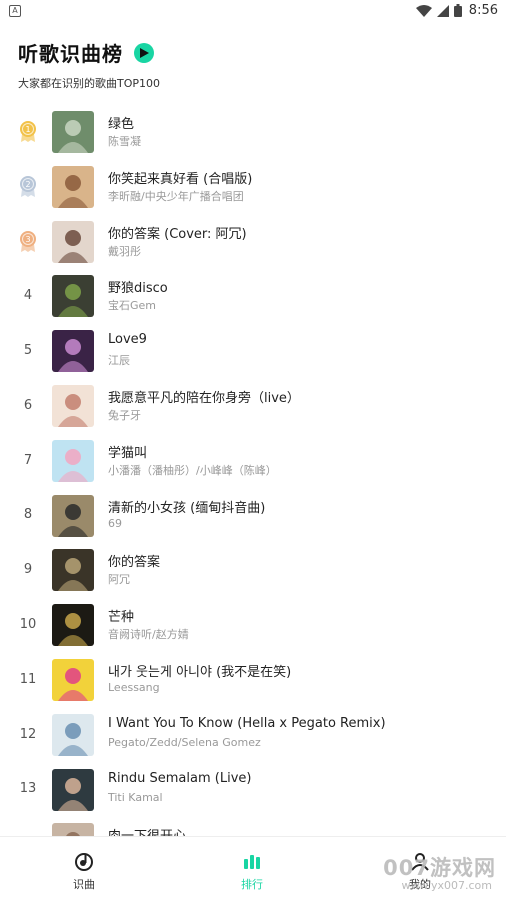 This screenshot has width=506, height=900. What do you see at coordinates (483, 10) in the screenshot?
I see `status-time: 8:56` at bounding box center [483, 10].